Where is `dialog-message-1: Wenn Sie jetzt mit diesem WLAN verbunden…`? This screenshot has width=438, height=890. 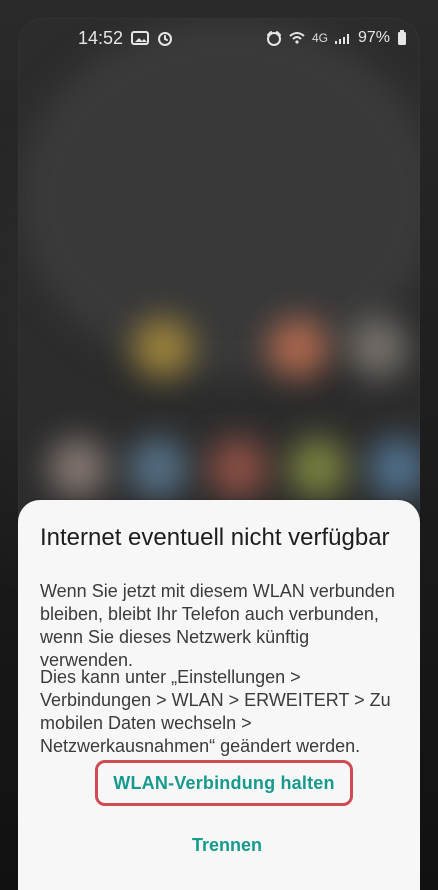
dialog-message-1: Wenn Sie jetzt mit diesem WLAN verbunden… is located at coordinates (217, 625).